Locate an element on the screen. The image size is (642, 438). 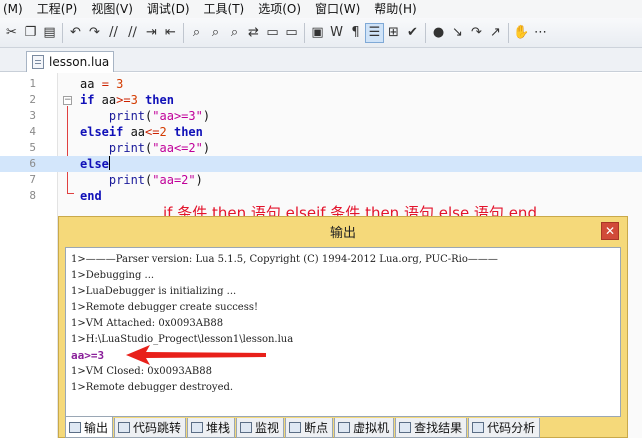
output-line: aa>=3 is located at coordinates (88, 355).